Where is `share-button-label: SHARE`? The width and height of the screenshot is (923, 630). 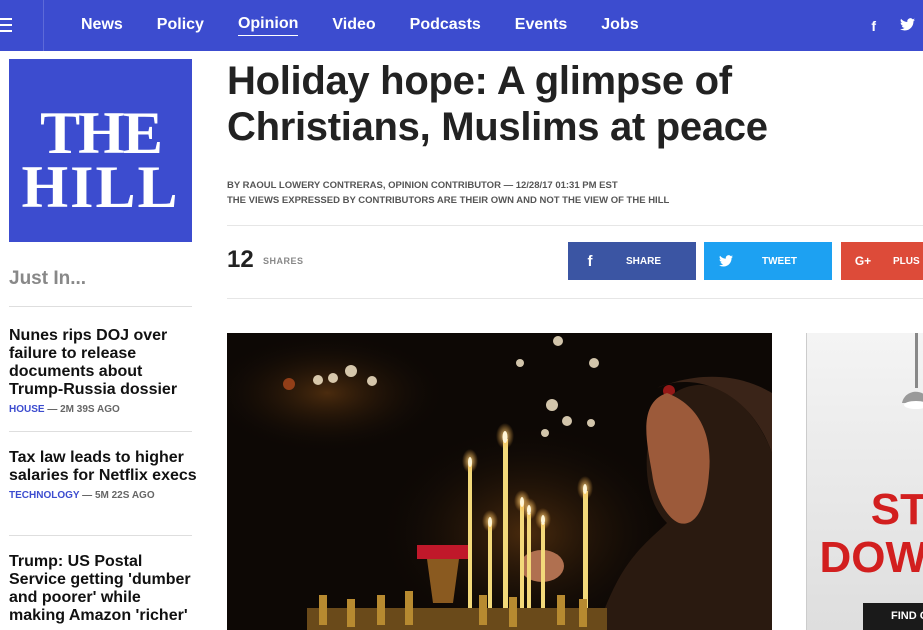 share-button-label: SHARE is located at coordinates (644, 261).